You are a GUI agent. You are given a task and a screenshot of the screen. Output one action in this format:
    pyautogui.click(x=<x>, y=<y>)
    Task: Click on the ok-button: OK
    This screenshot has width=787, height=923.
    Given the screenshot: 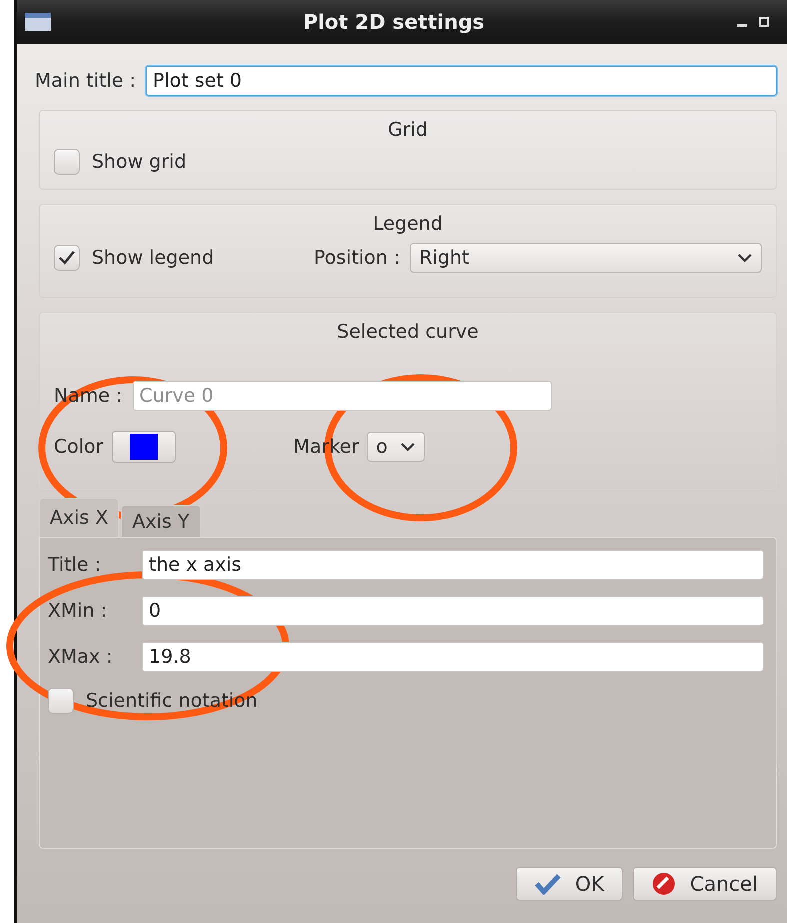 What is the action you would take?
    pyautogui.click(x=570, y=884)
    